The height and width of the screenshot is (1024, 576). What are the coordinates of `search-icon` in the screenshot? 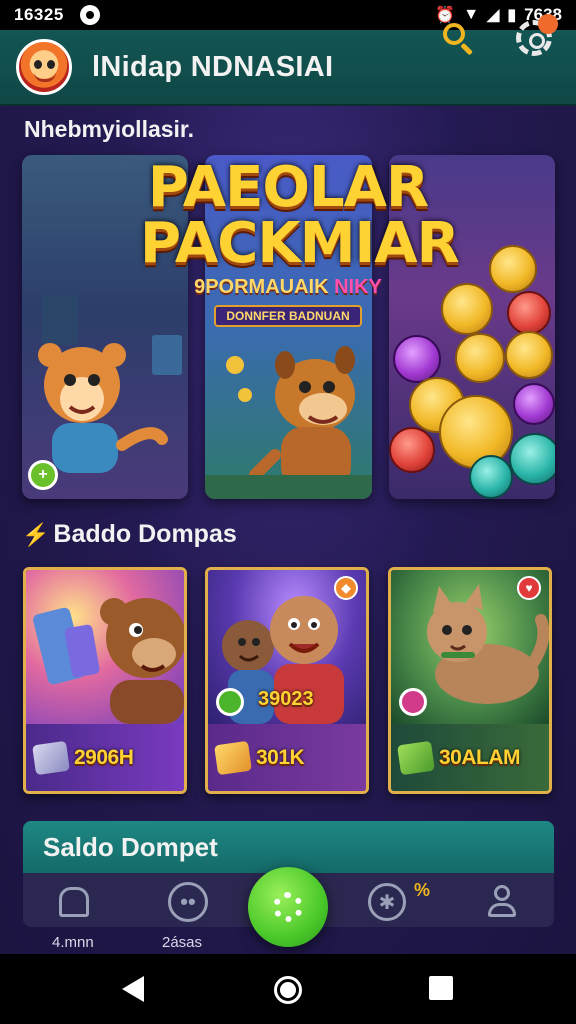 It's located at (458, 38).